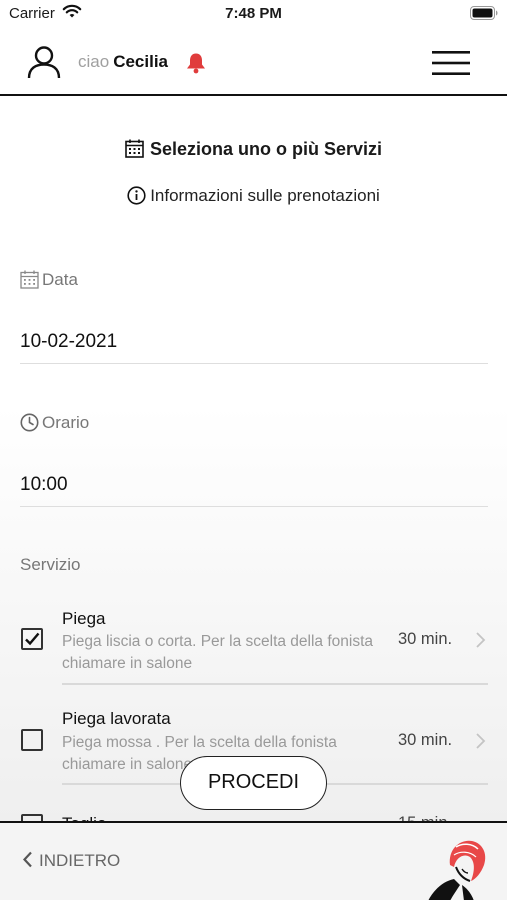 The image size is (507, 900). I want to click on time-field: 10:00, so click(254, 490).